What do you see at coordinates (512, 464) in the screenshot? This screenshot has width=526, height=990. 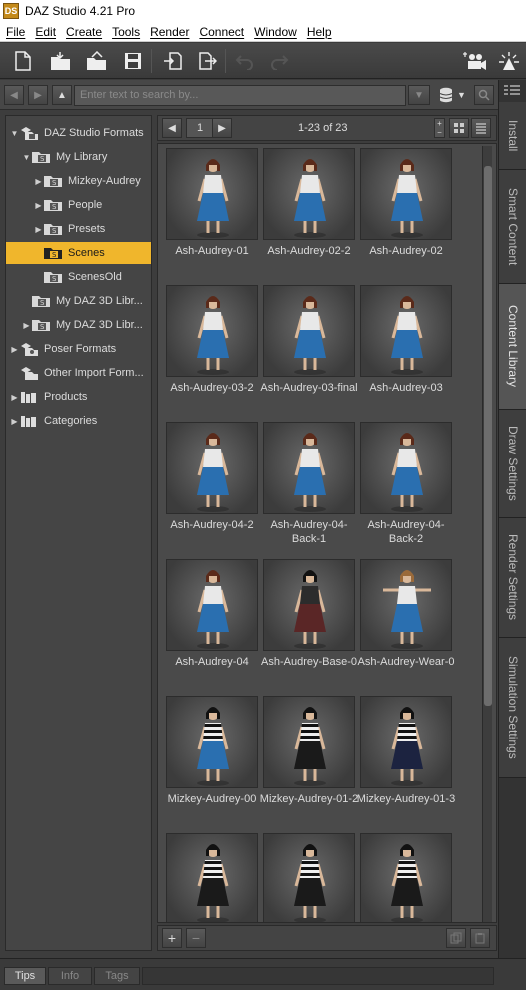 I see `tab-draw-settings: Draw Settings` at bounding box center [512, 464].